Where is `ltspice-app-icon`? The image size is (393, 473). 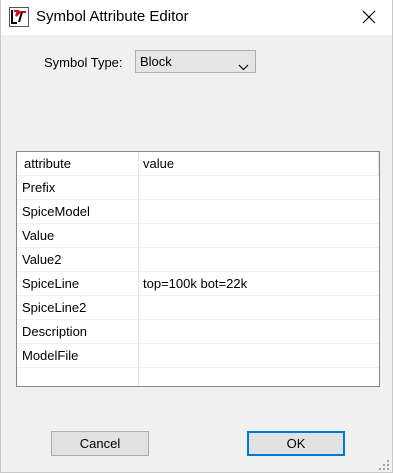 ltspice-app-icon is located at coordinates (19, 17).